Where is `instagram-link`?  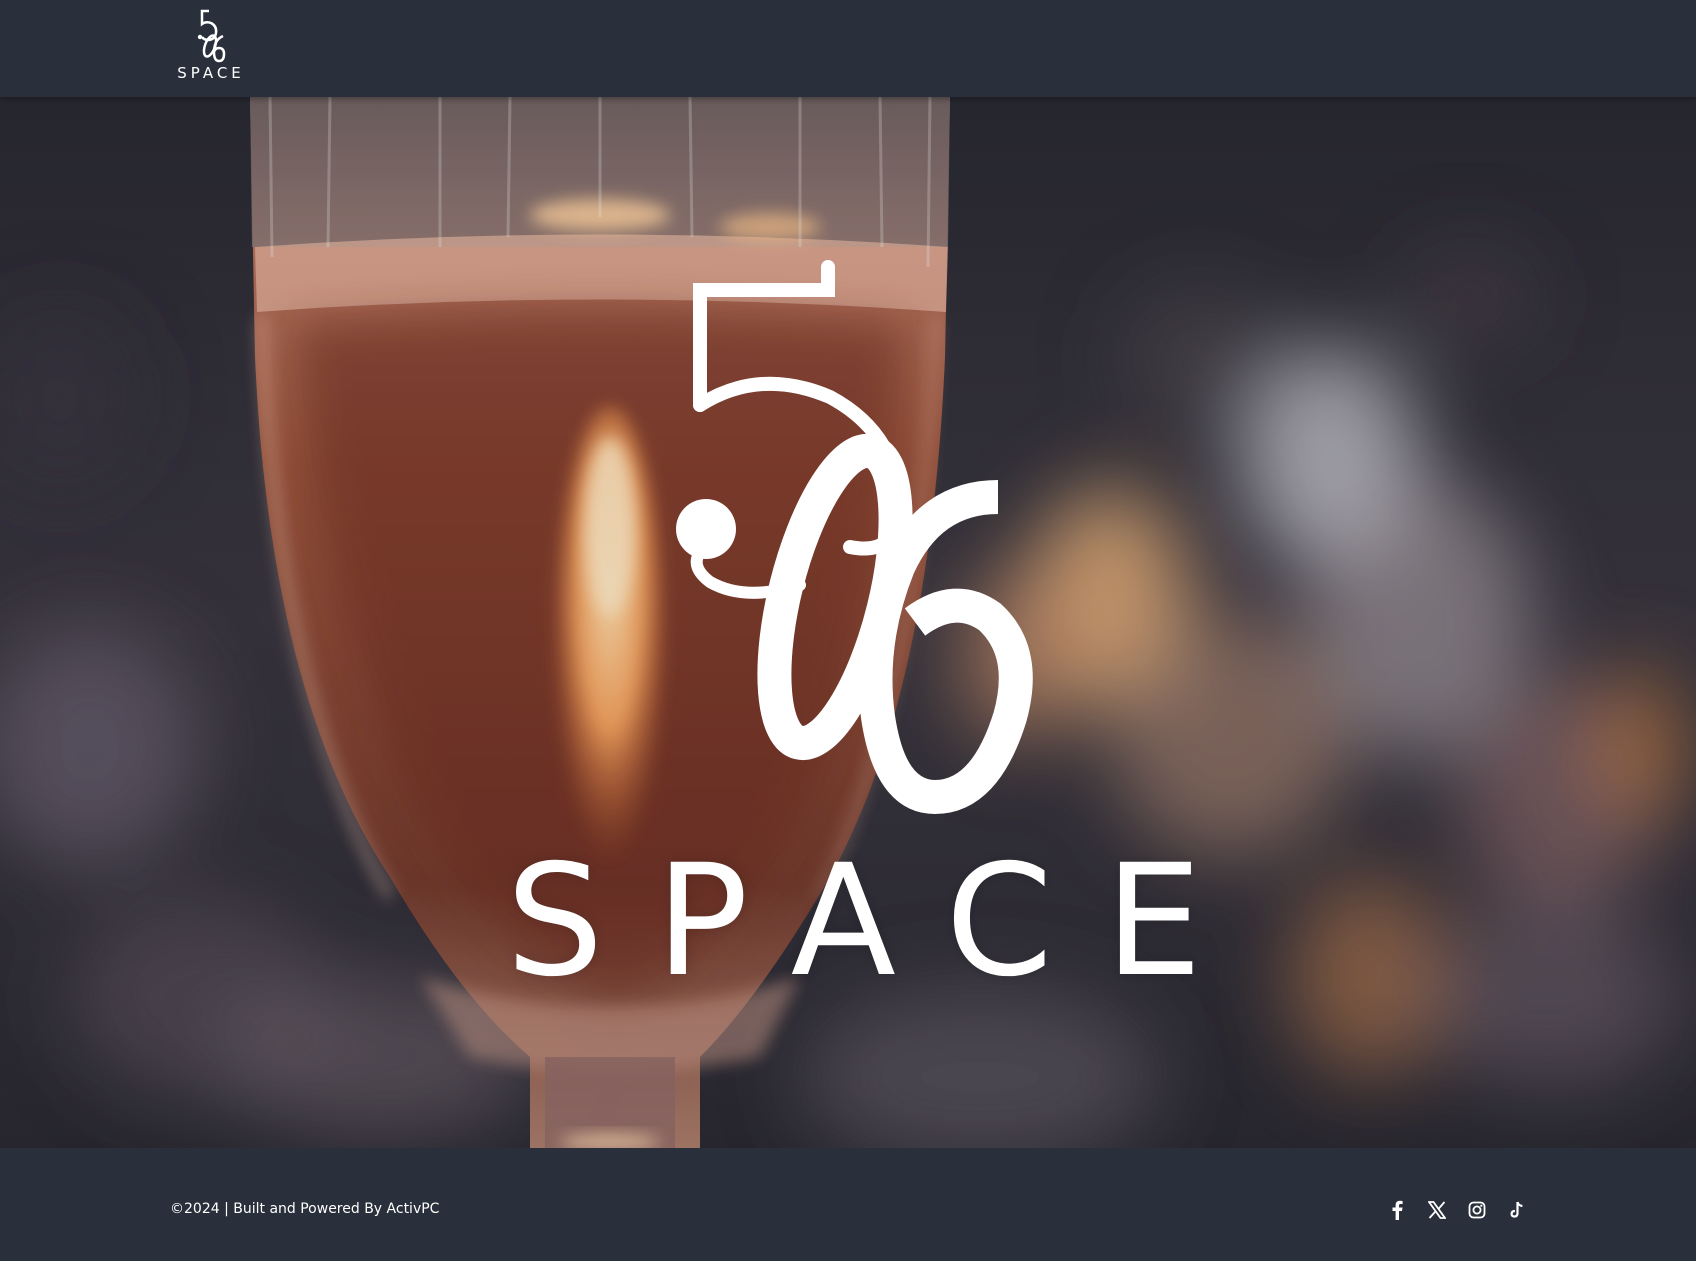 instagram-link is located at coordinates (1477, 1210).